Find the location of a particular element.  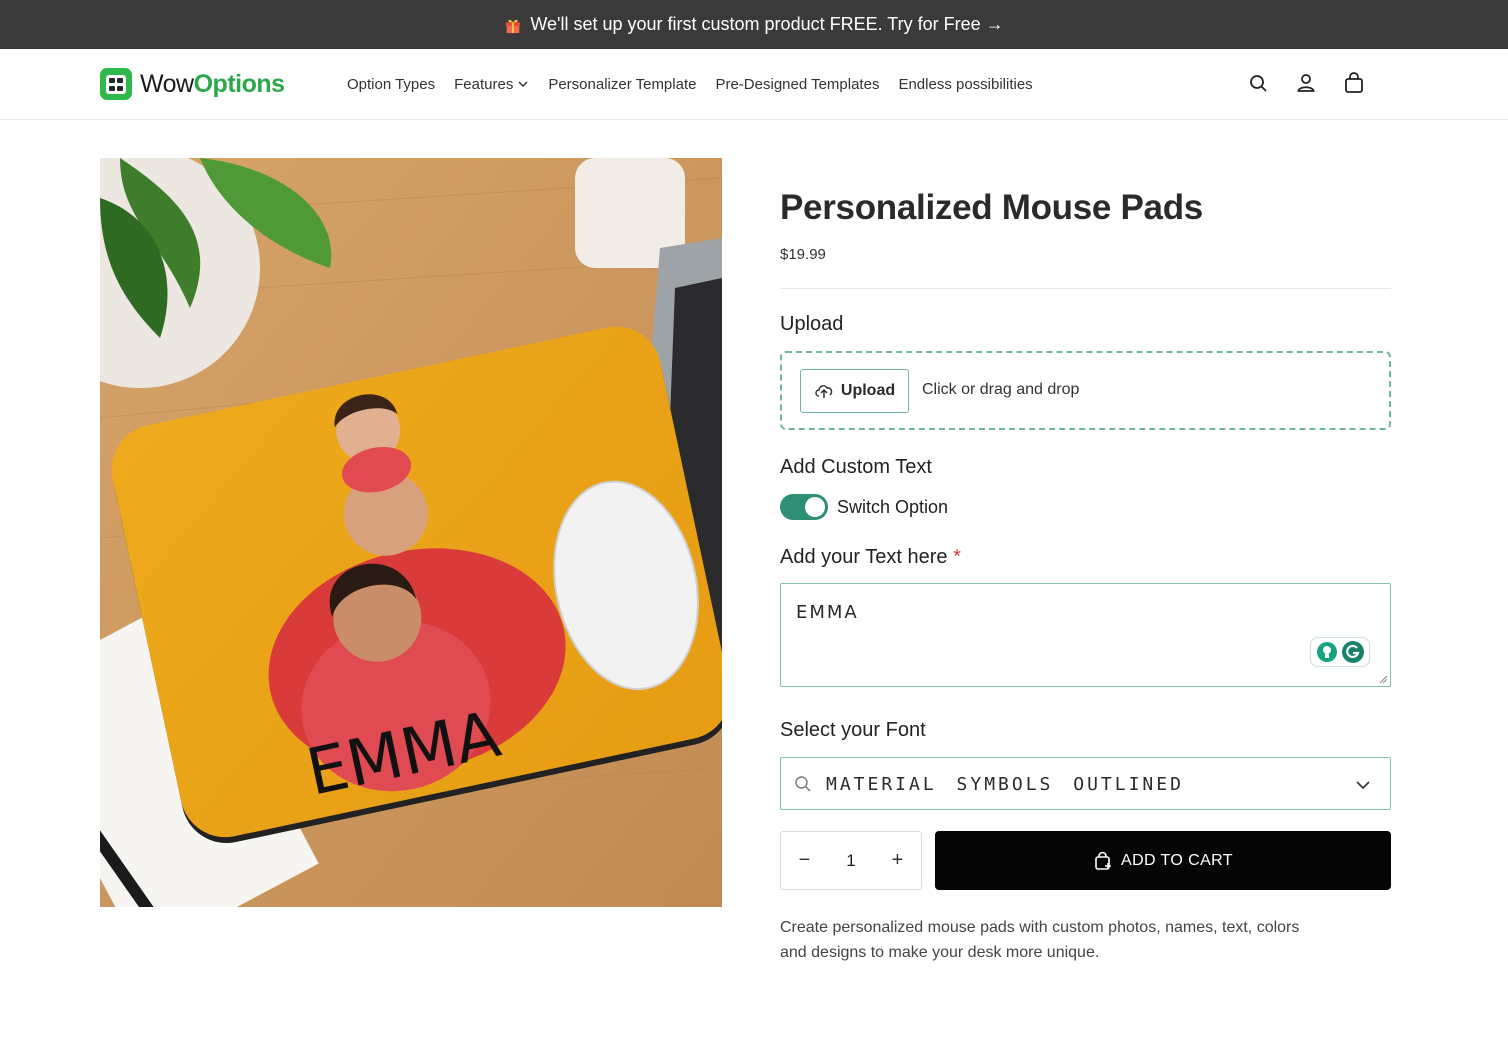

brand-logo: WowOptions is located at coordinates (192, 84).